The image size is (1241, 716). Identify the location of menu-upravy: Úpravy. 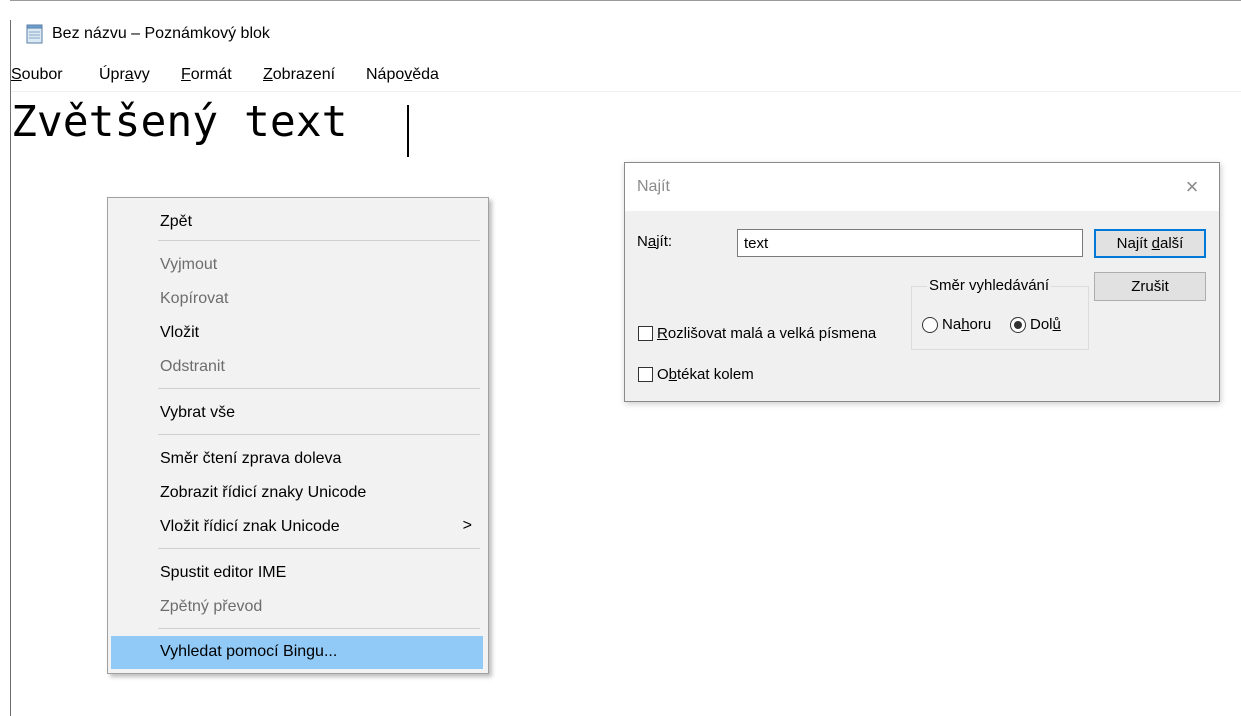
(124, 75).